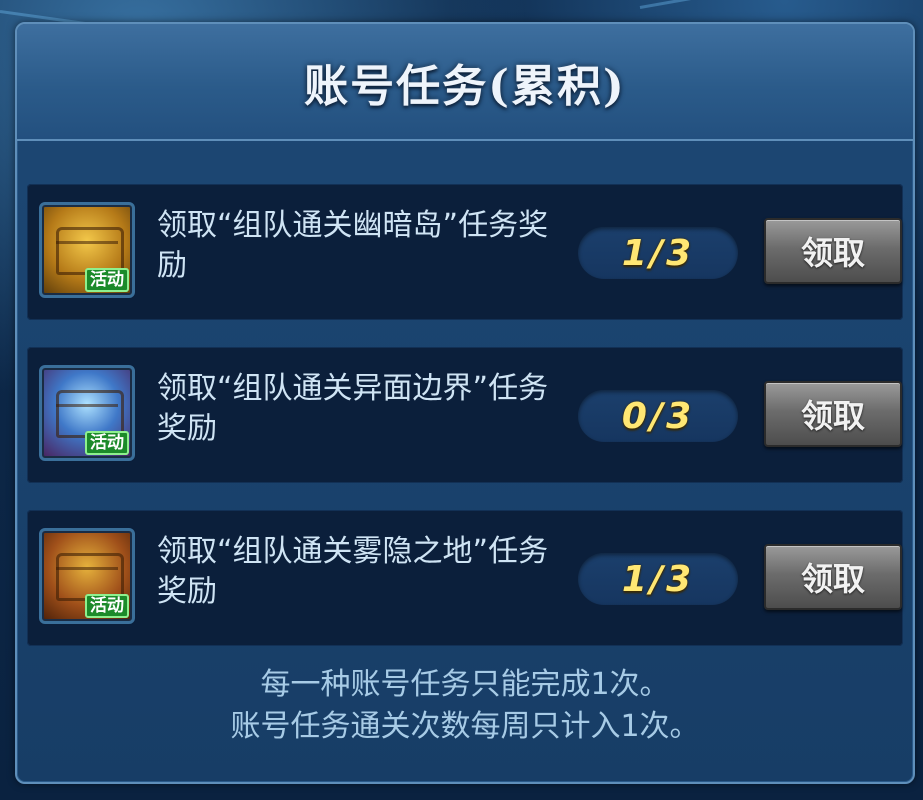 Image resolution: width=923 pixels, height=800 pixels. I want to click on task-description: 领取“组队通关雾隐之地”任务奖励, so click(353, 571).